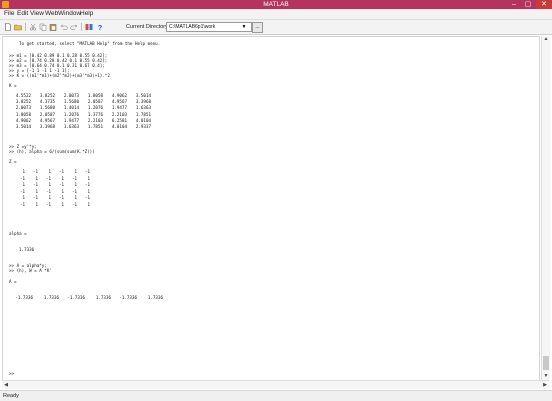 The height and width of the screenshot is (401, 552). Describe the element at coordinates (143, 126) in the screenshot. I see `matrix-cell: 2.9337` at that location.